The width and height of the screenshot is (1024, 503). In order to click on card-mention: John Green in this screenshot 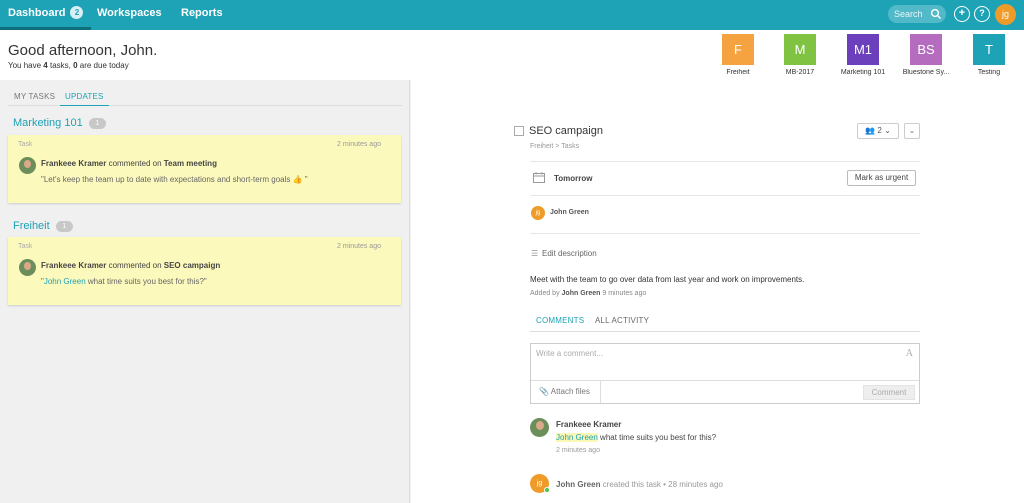, I will do `click(65, 281)`.